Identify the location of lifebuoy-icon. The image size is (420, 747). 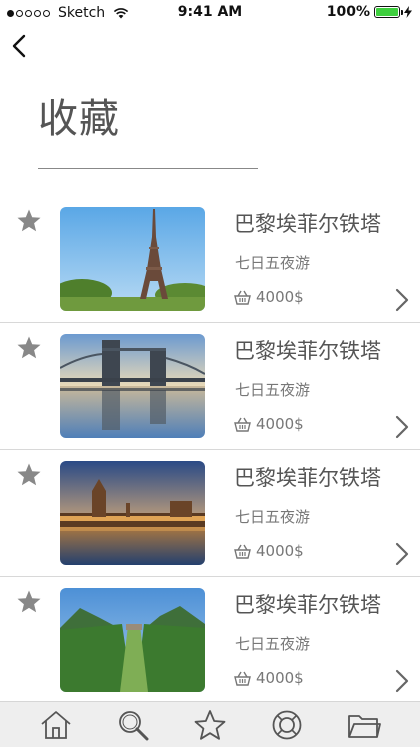
(287, 724).